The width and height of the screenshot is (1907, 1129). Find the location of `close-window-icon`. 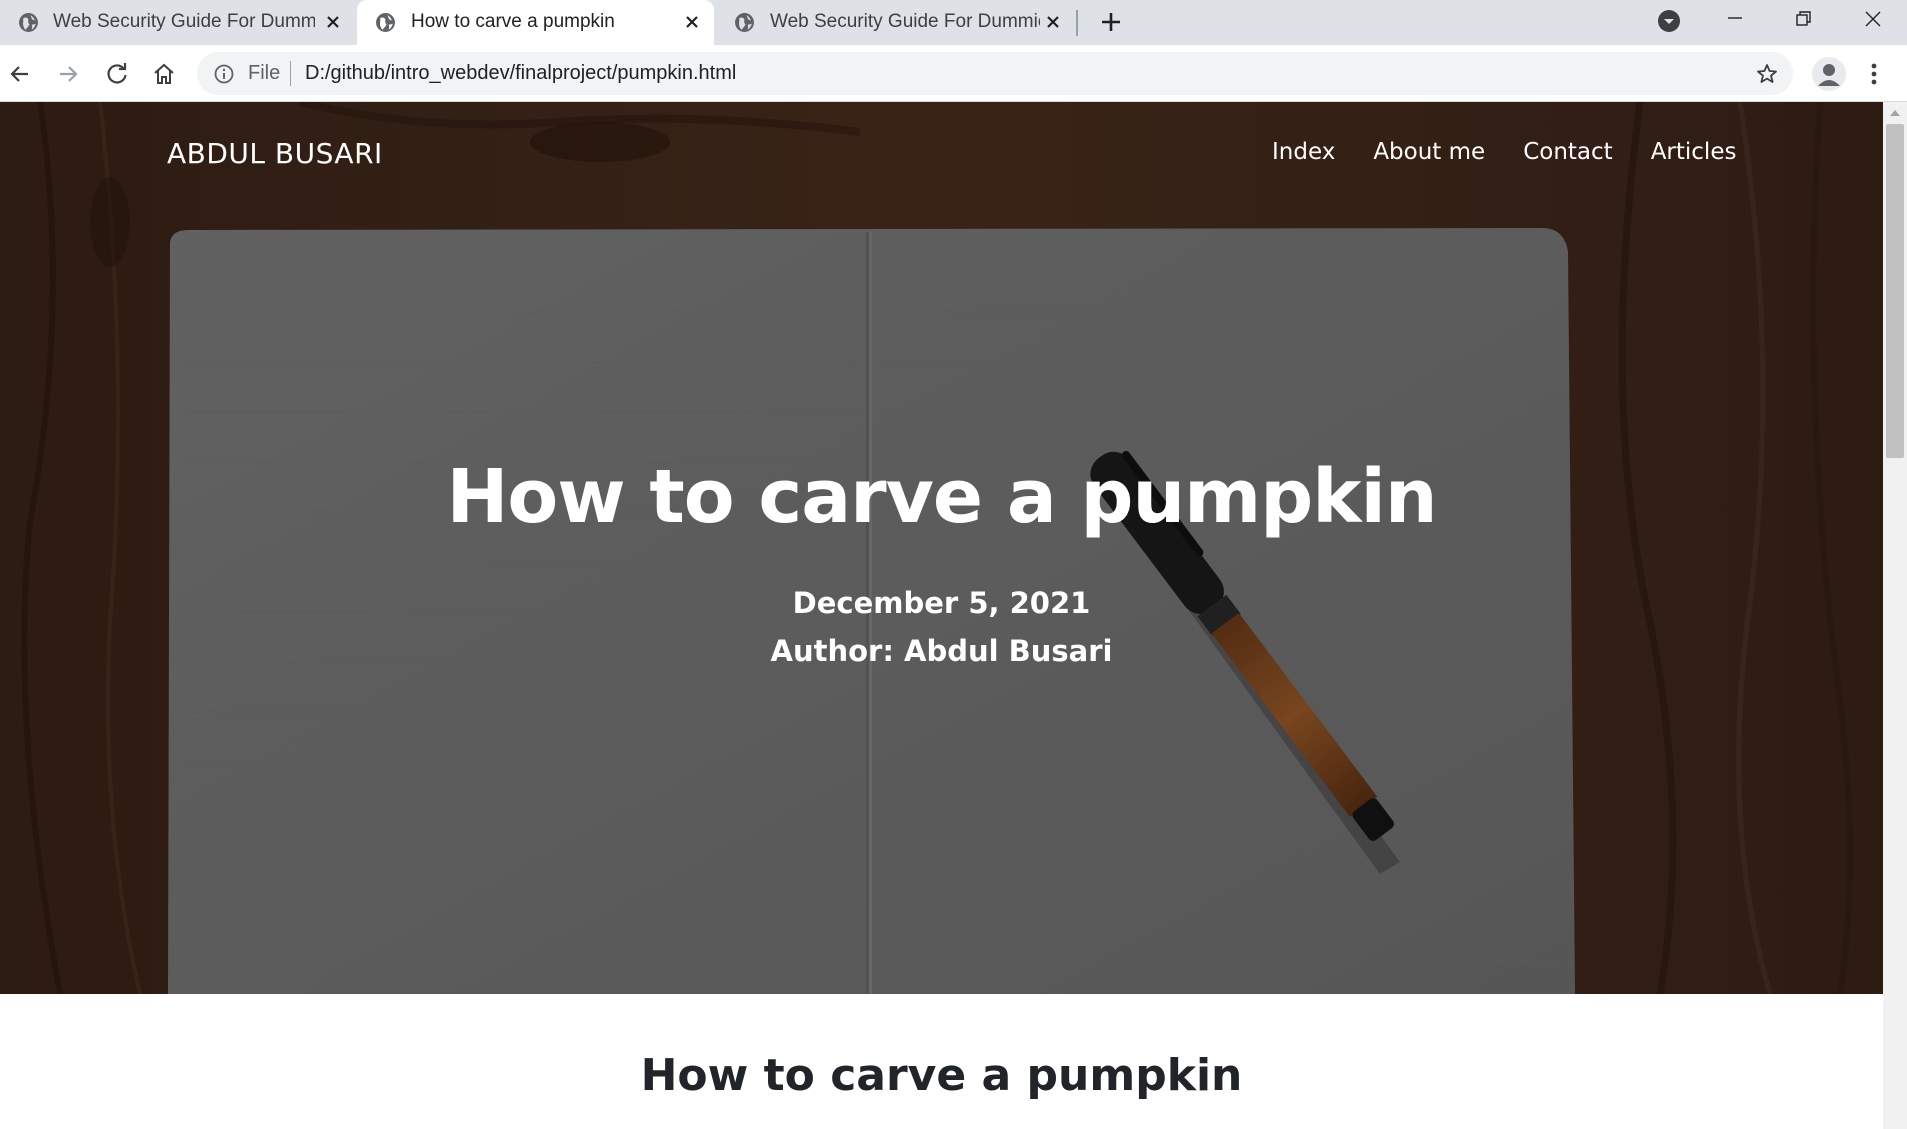

close-window-icon is located at coordinates (1873, 19).